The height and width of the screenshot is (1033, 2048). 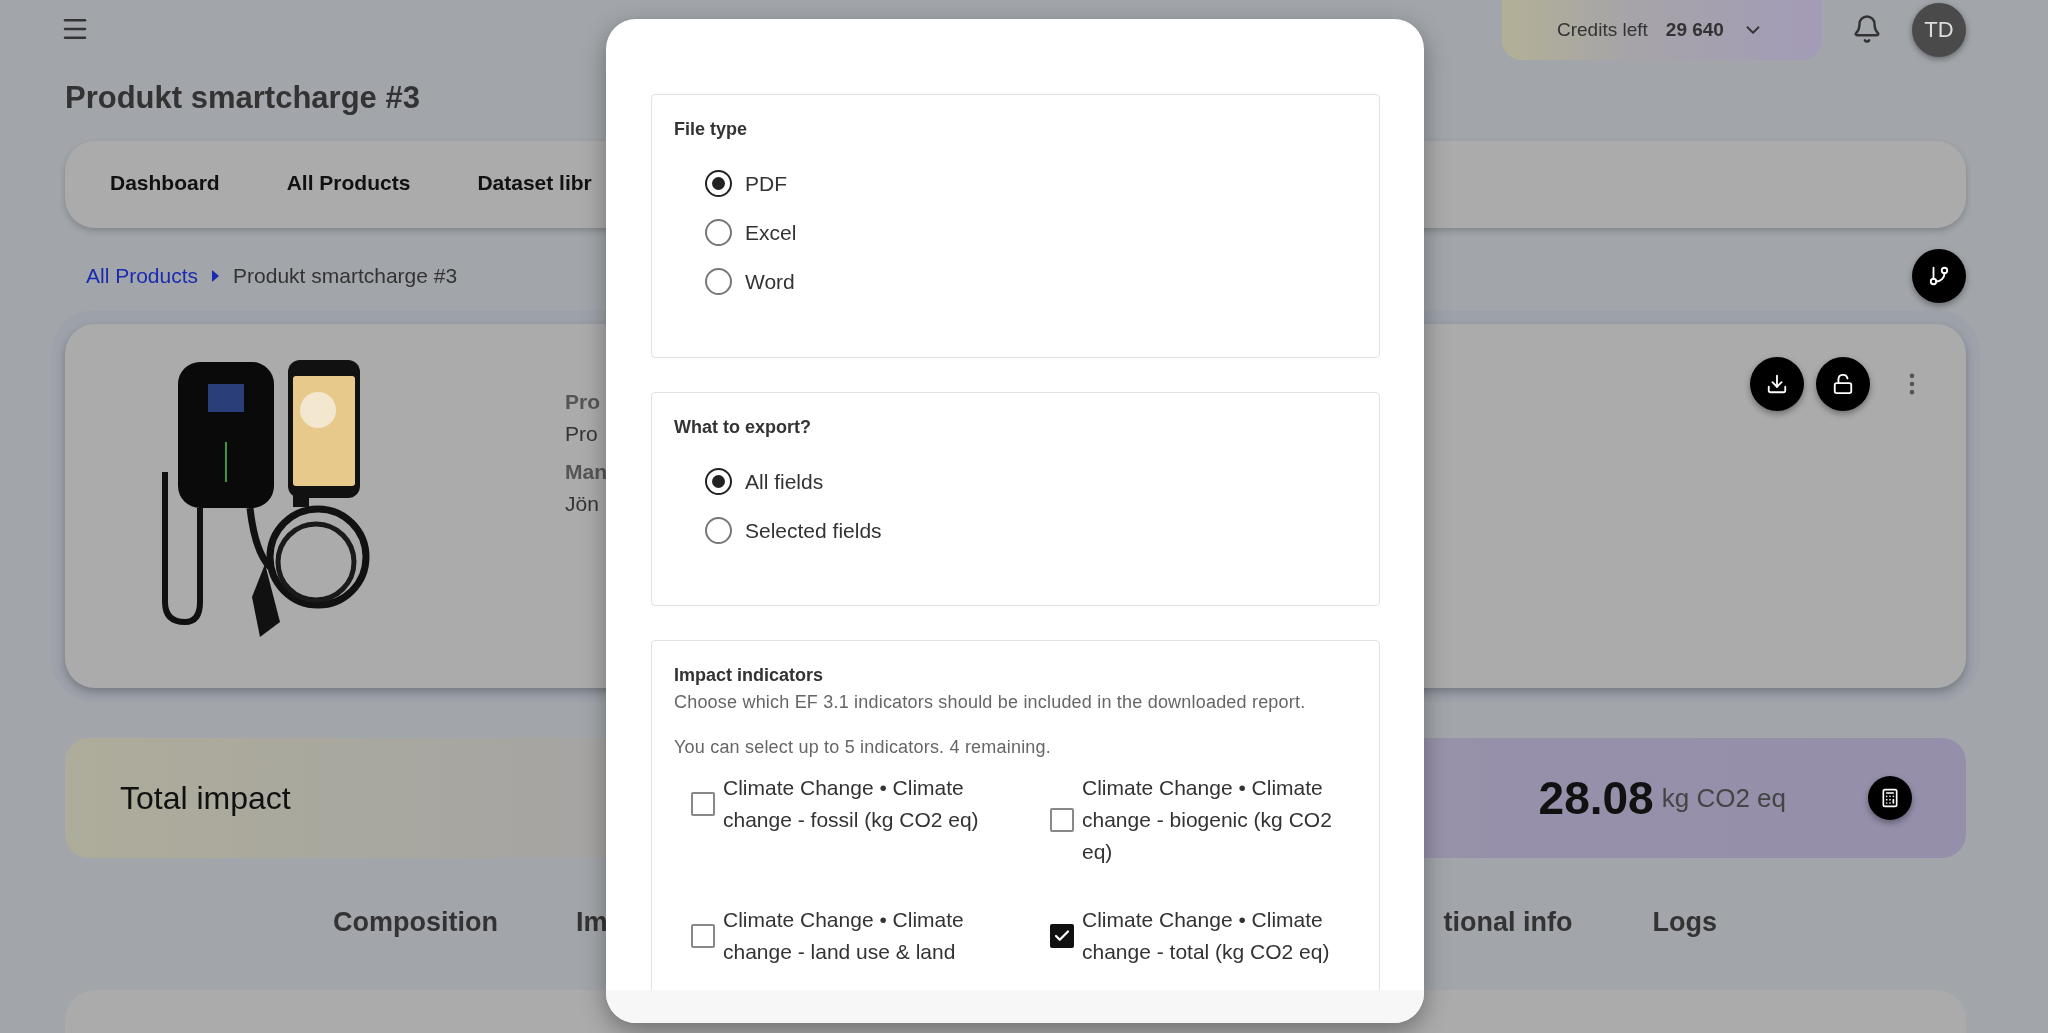 I want to click on caret-icon, so click(x=216, y=276).